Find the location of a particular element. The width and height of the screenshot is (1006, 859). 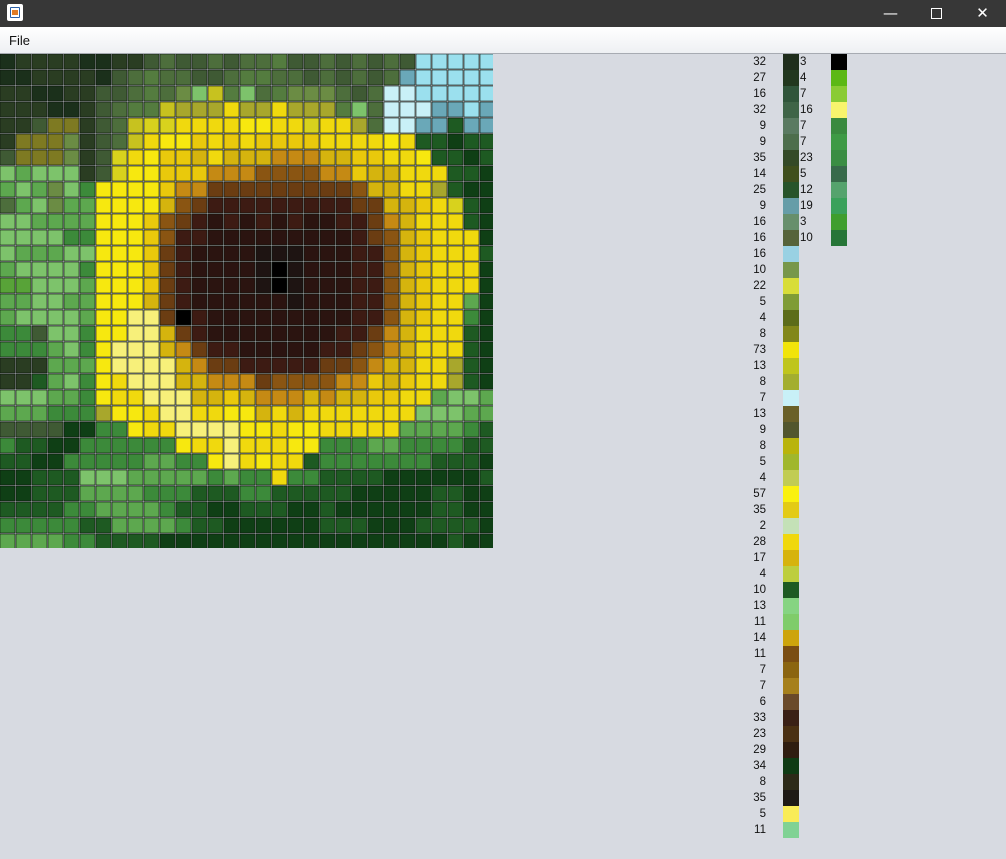

minimize-icon: — is located at coordinates (890, 13).